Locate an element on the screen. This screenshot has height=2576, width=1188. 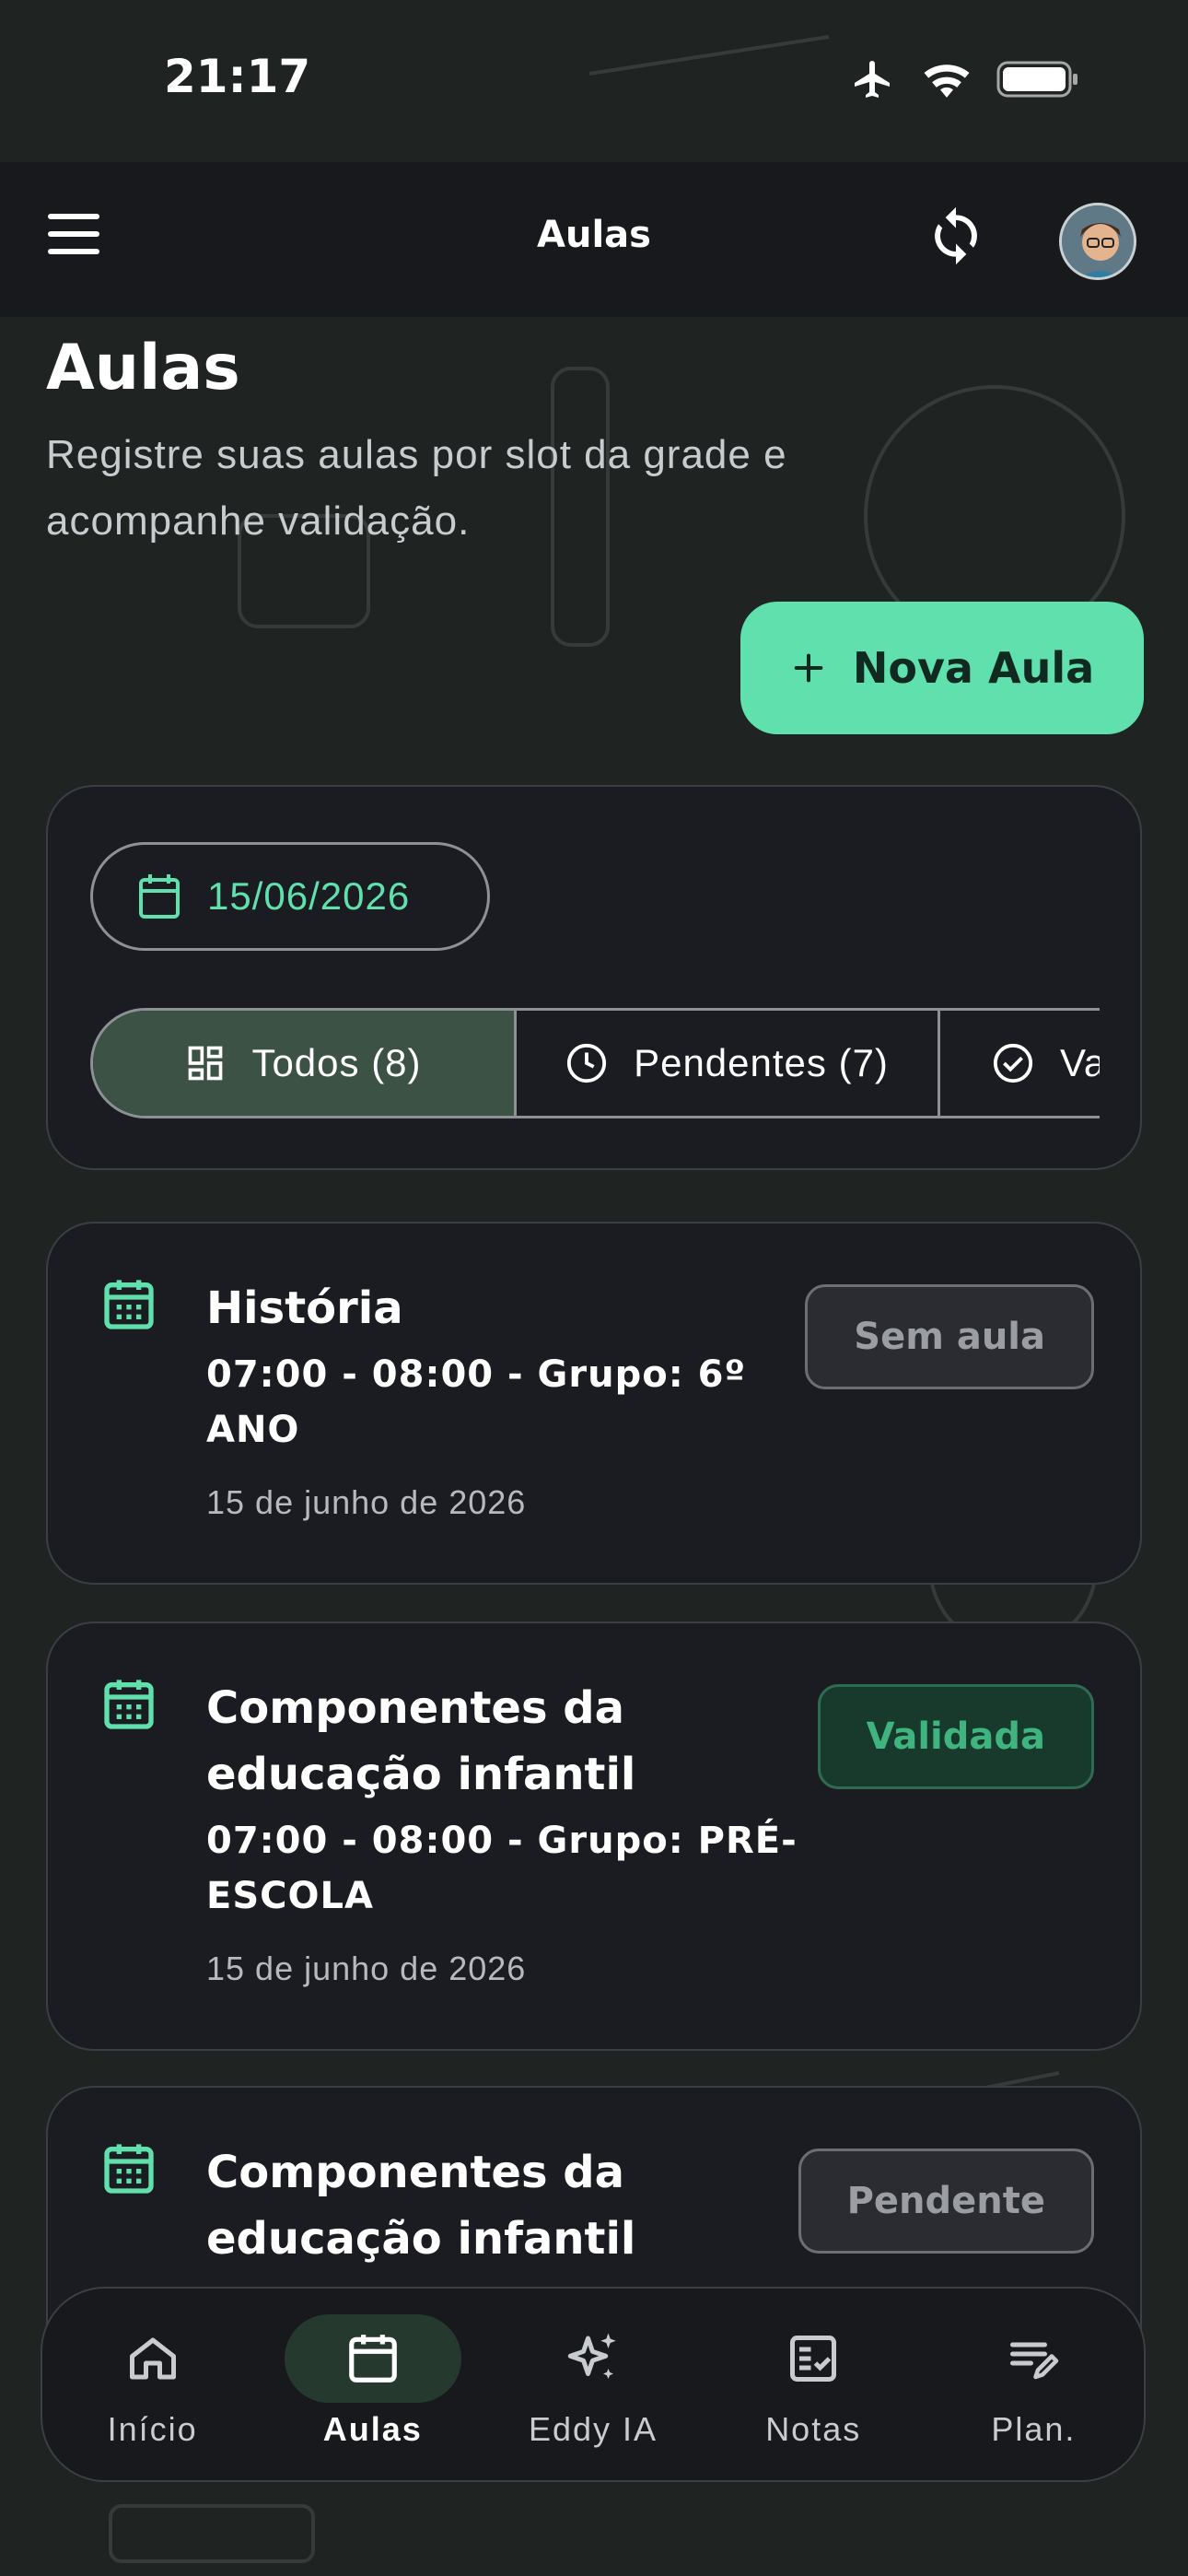
status-filter-tabs: Todos (8) Pendentes (7) Va is located at coordinates (595, 1063).